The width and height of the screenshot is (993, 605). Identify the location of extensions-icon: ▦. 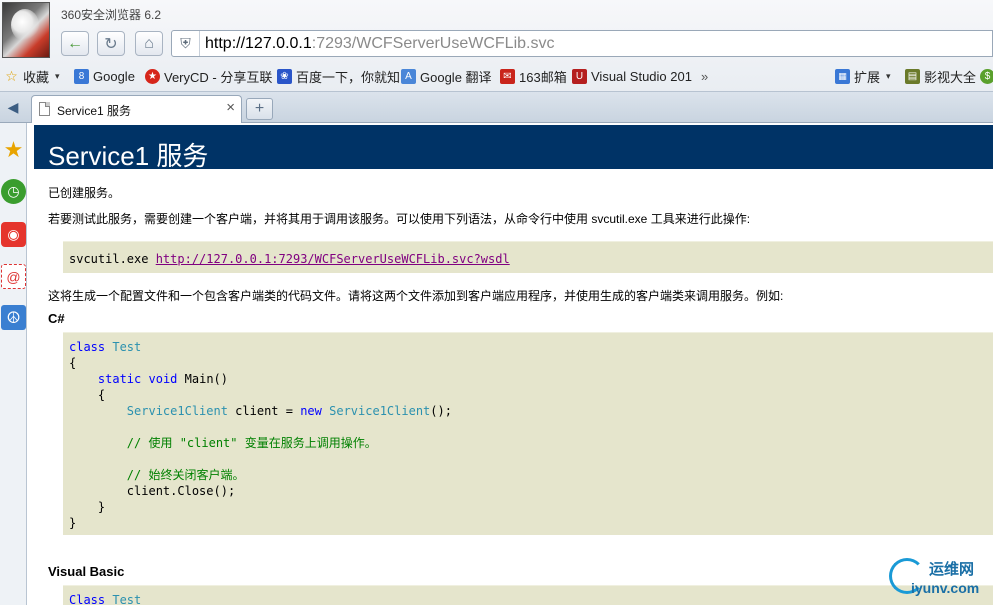
(842, 76).